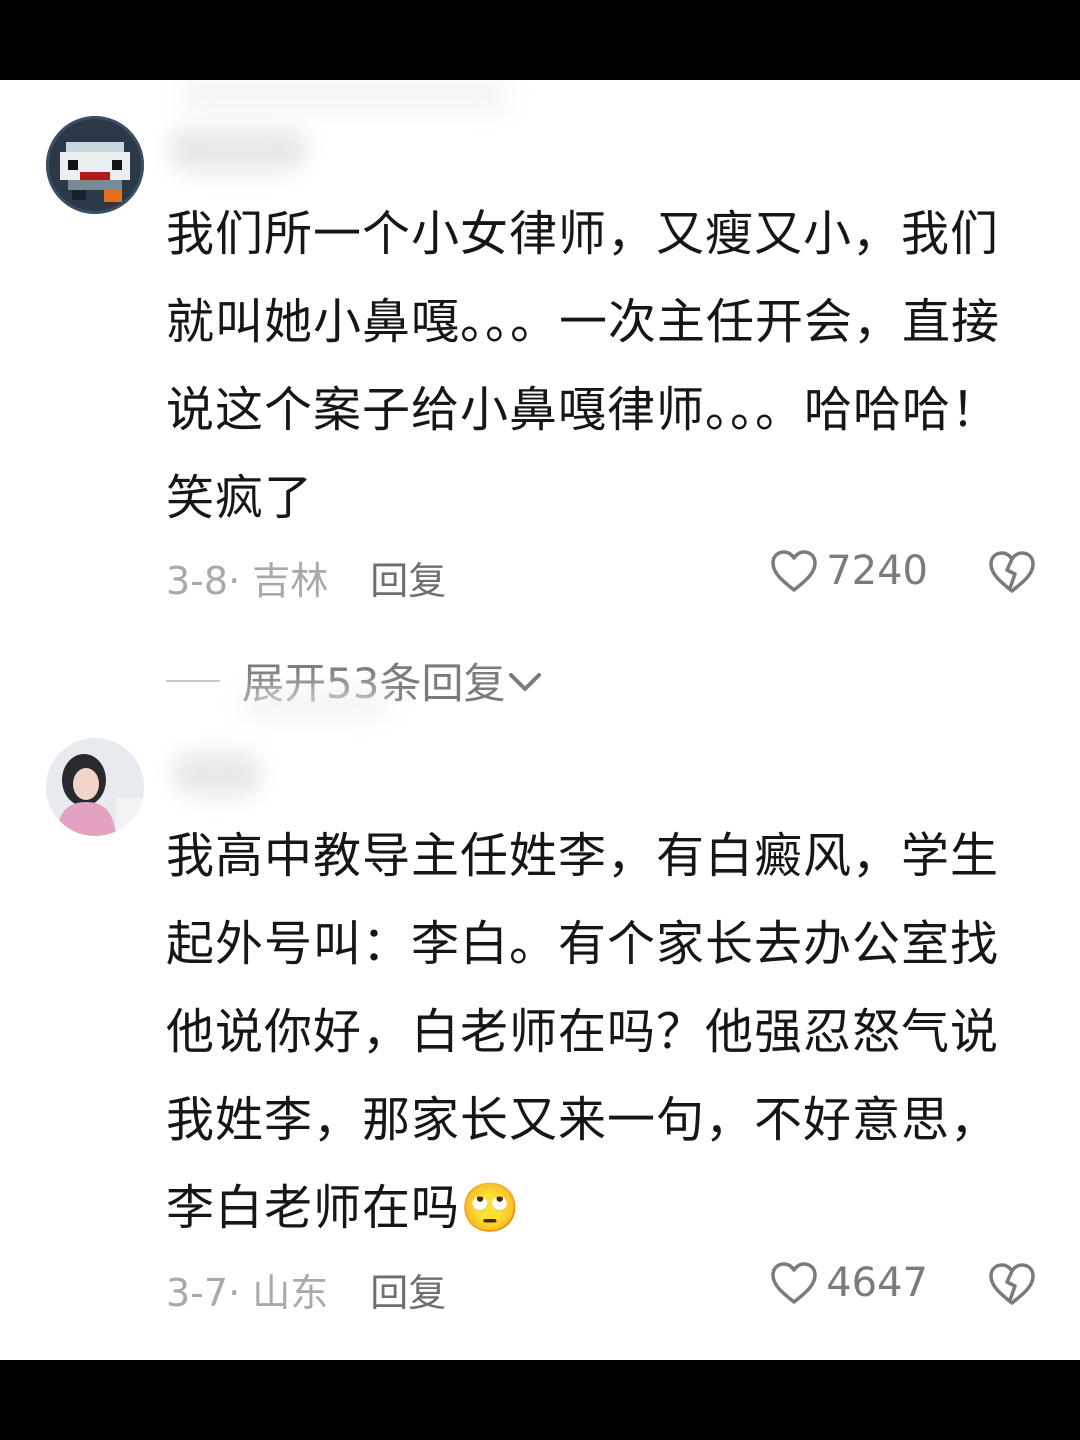 Image resolution: width=1080 pixels, height=1440 pixels. I want to click on like-count: 7240, so click(877, 571).